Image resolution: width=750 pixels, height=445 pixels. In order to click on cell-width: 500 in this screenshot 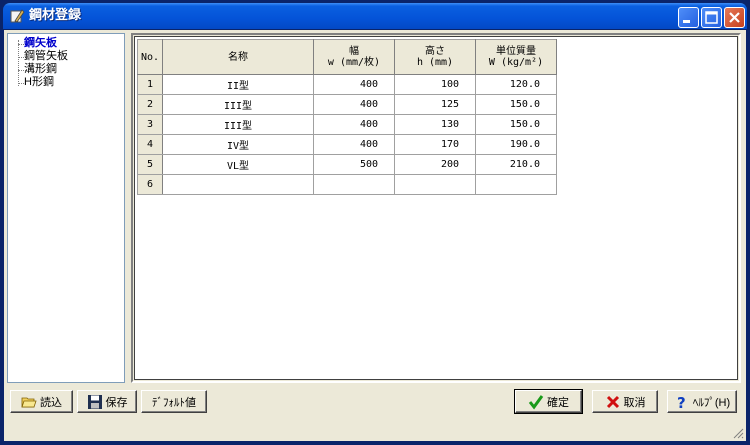, I will do `click(354, 164)`.